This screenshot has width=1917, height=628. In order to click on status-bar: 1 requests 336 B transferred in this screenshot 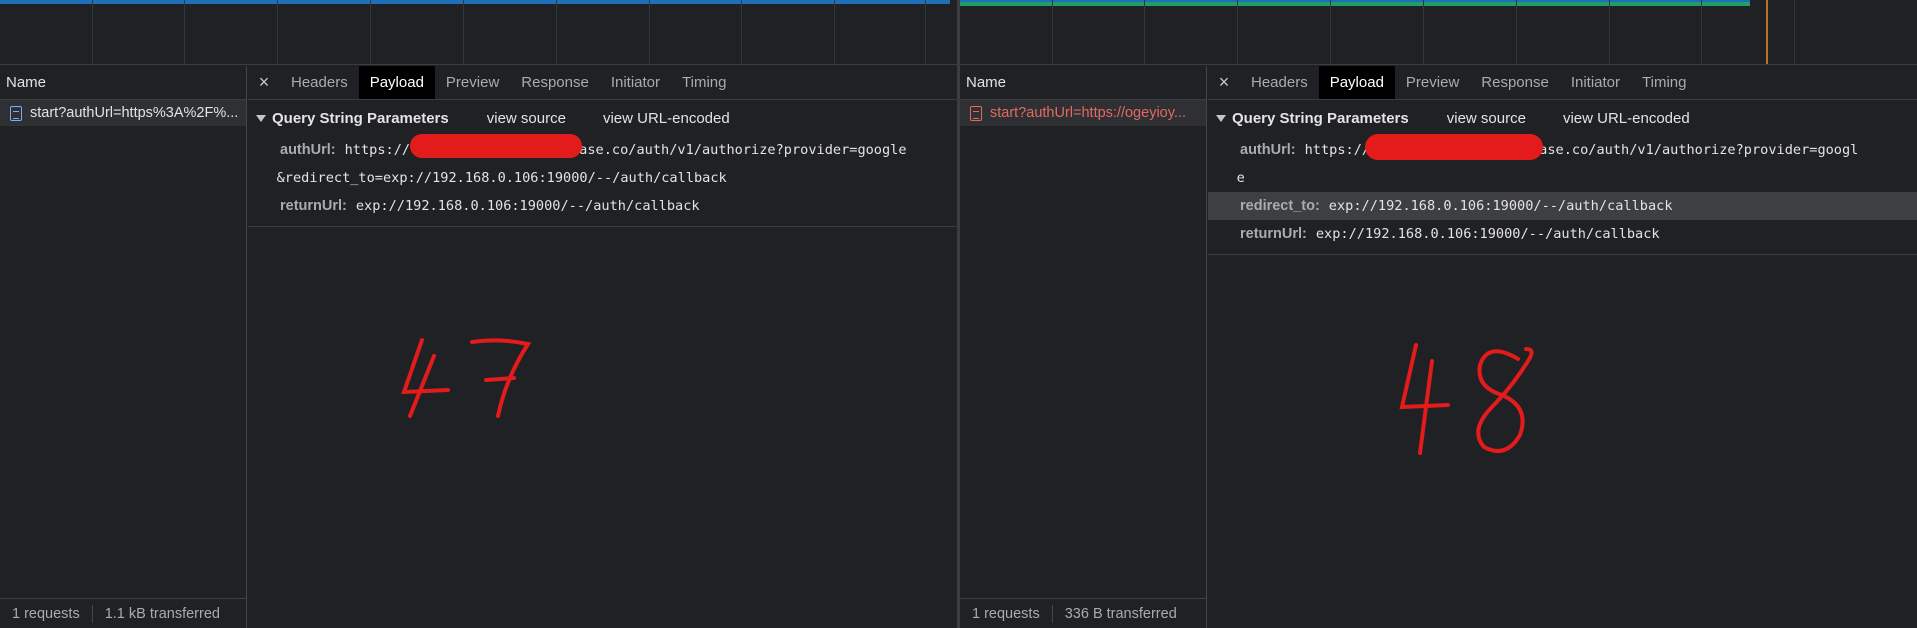, I will do `click(1083, 613)`.